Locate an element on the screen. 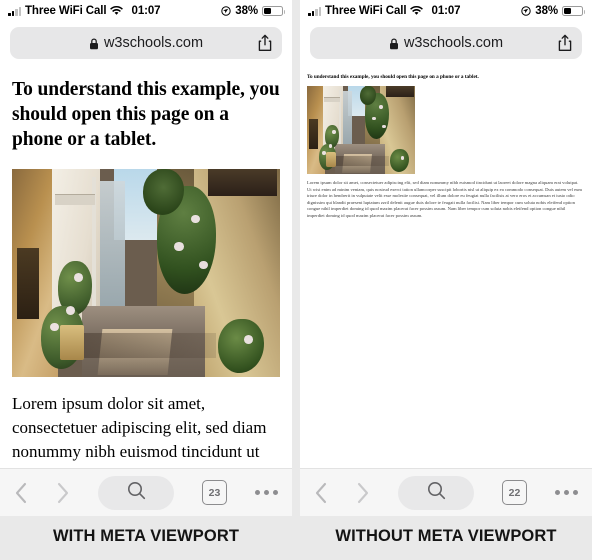 This screenshot has height=560, width=592. browser-toolbar: 22 is located at coordinates (446, 492).